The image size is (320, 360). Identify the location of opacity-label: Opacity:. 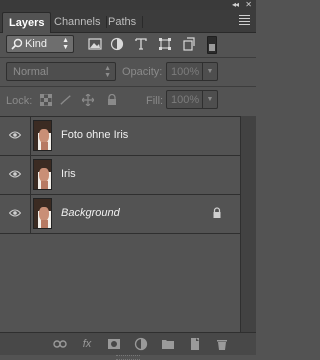
(142, 72).